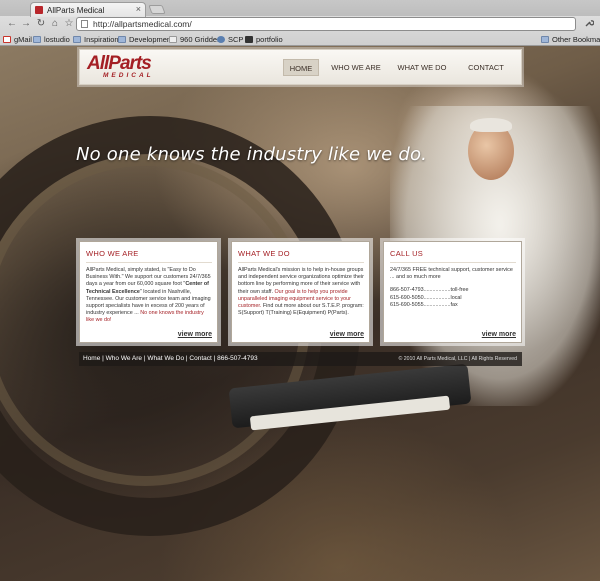  Describe the element at coordinates (17, 40) in the screenshot. I see `bookmark-gmail: gMail` at that location.